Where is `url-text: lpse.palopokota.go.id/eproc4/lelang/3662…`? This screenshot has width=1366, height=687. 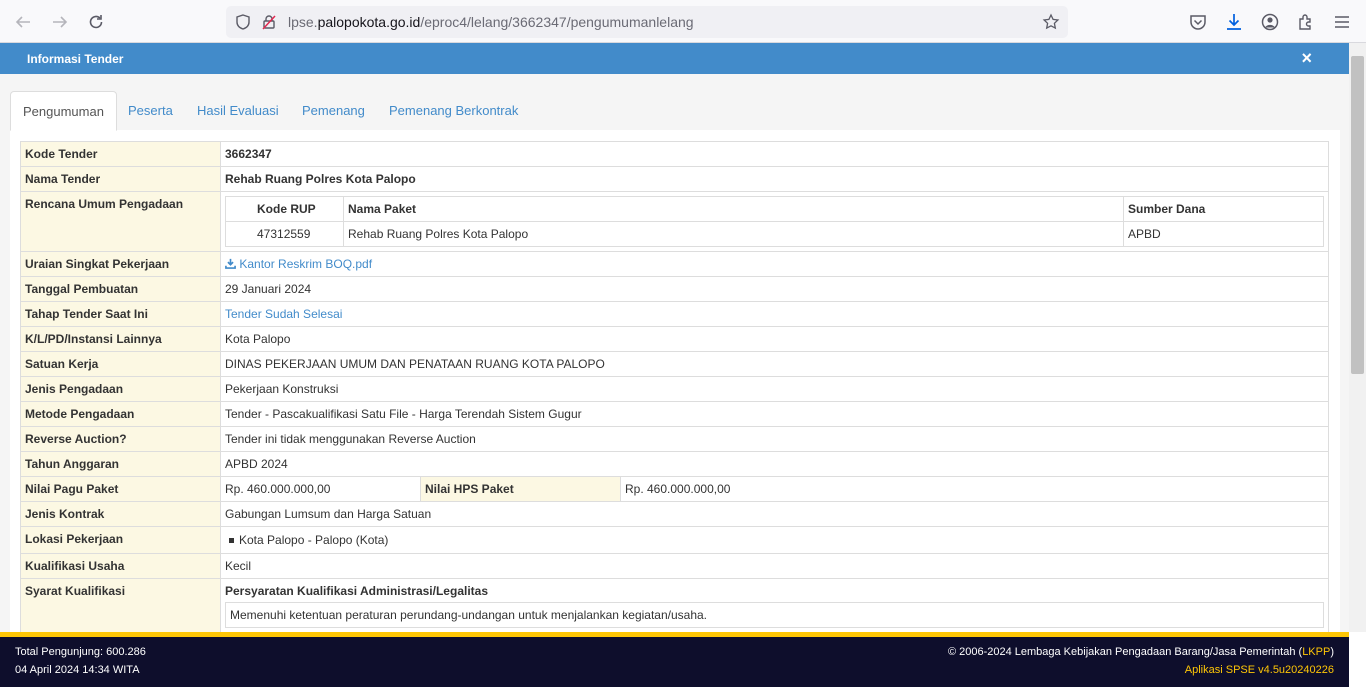
url-text: lpse.palopokota.go.id/eproc4/lelang/3662… is located at coordinates (491, 22).